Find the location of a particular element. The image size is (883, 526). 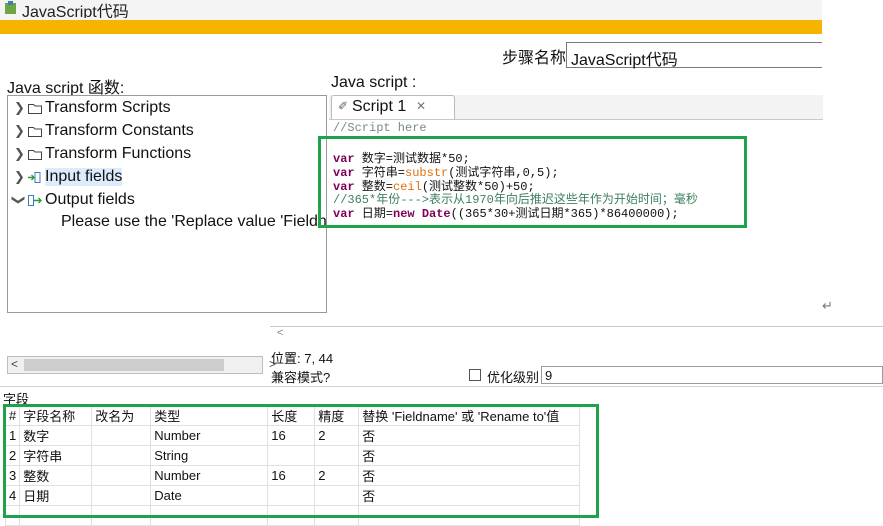

resize-corner-icon: ↵ is located at coordinates (827, 305).